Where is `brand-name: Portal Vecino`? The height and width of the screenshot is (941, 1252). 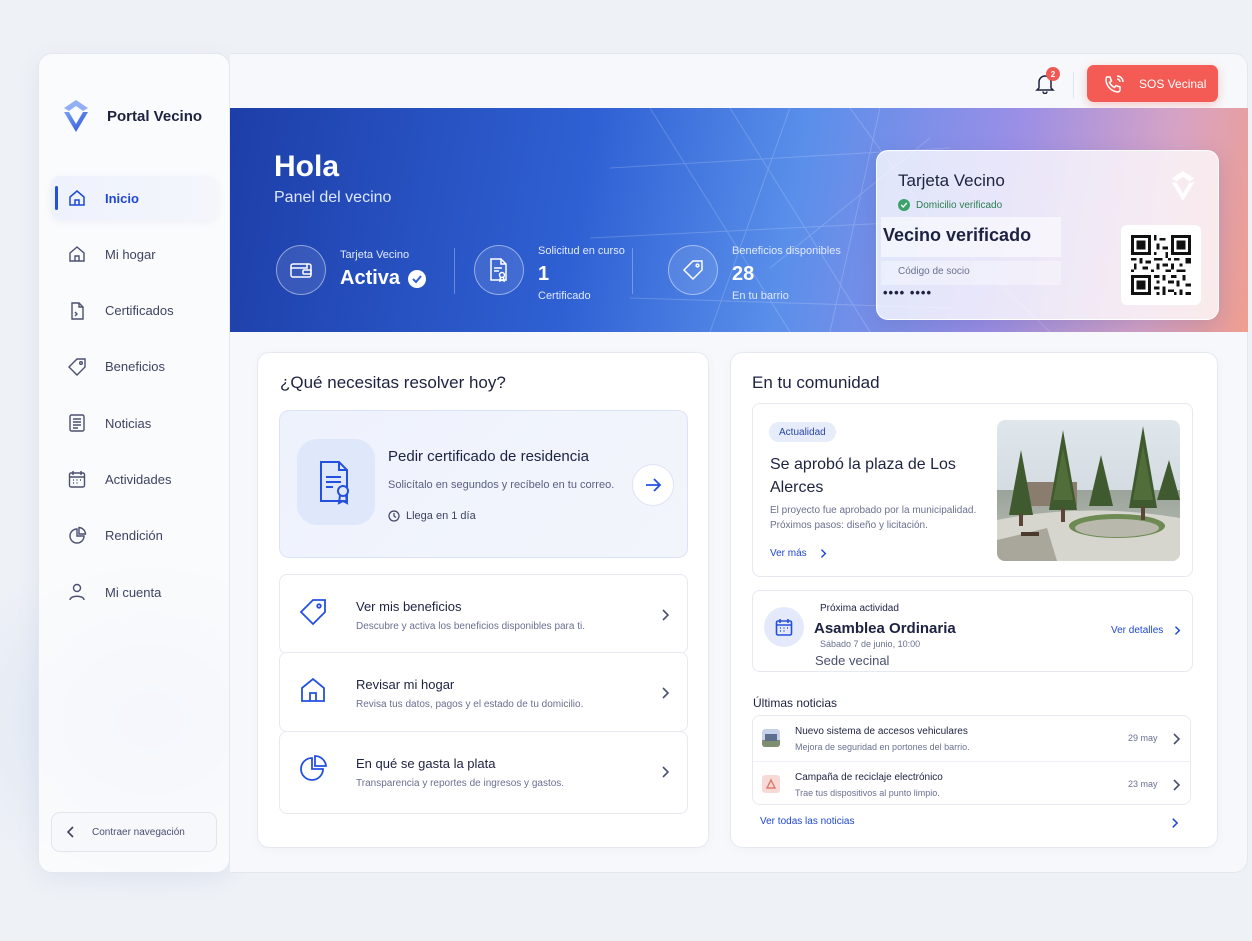 brand-name: Portal Vecino is located at coordinates (155, 116).